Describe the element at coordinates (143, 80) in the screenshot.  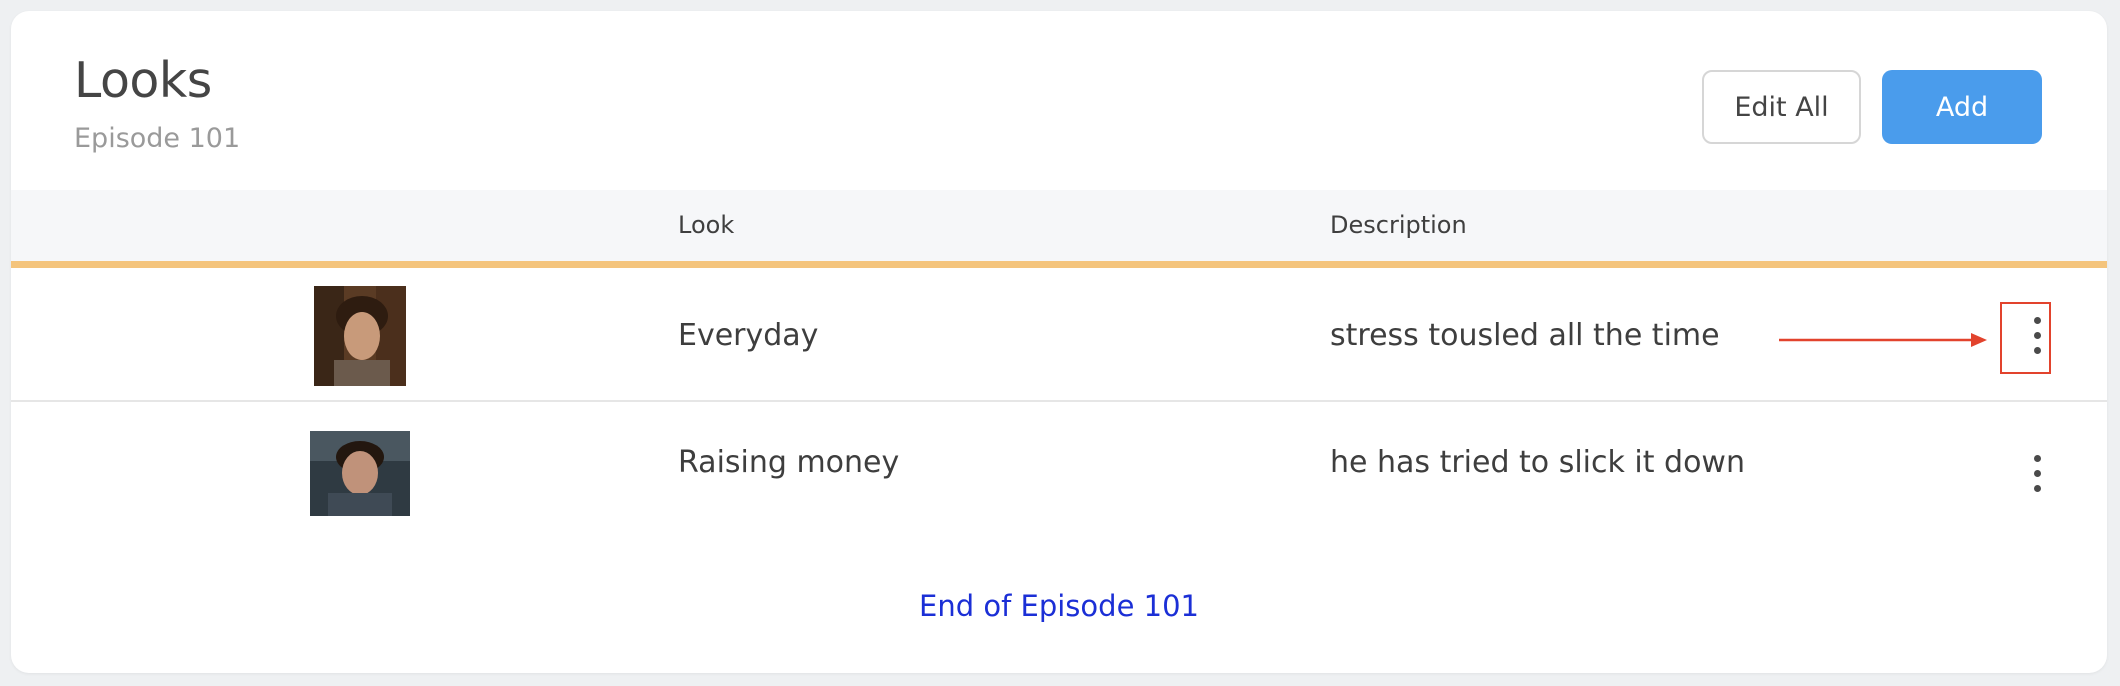
I see `page-title: Looks` at that location.